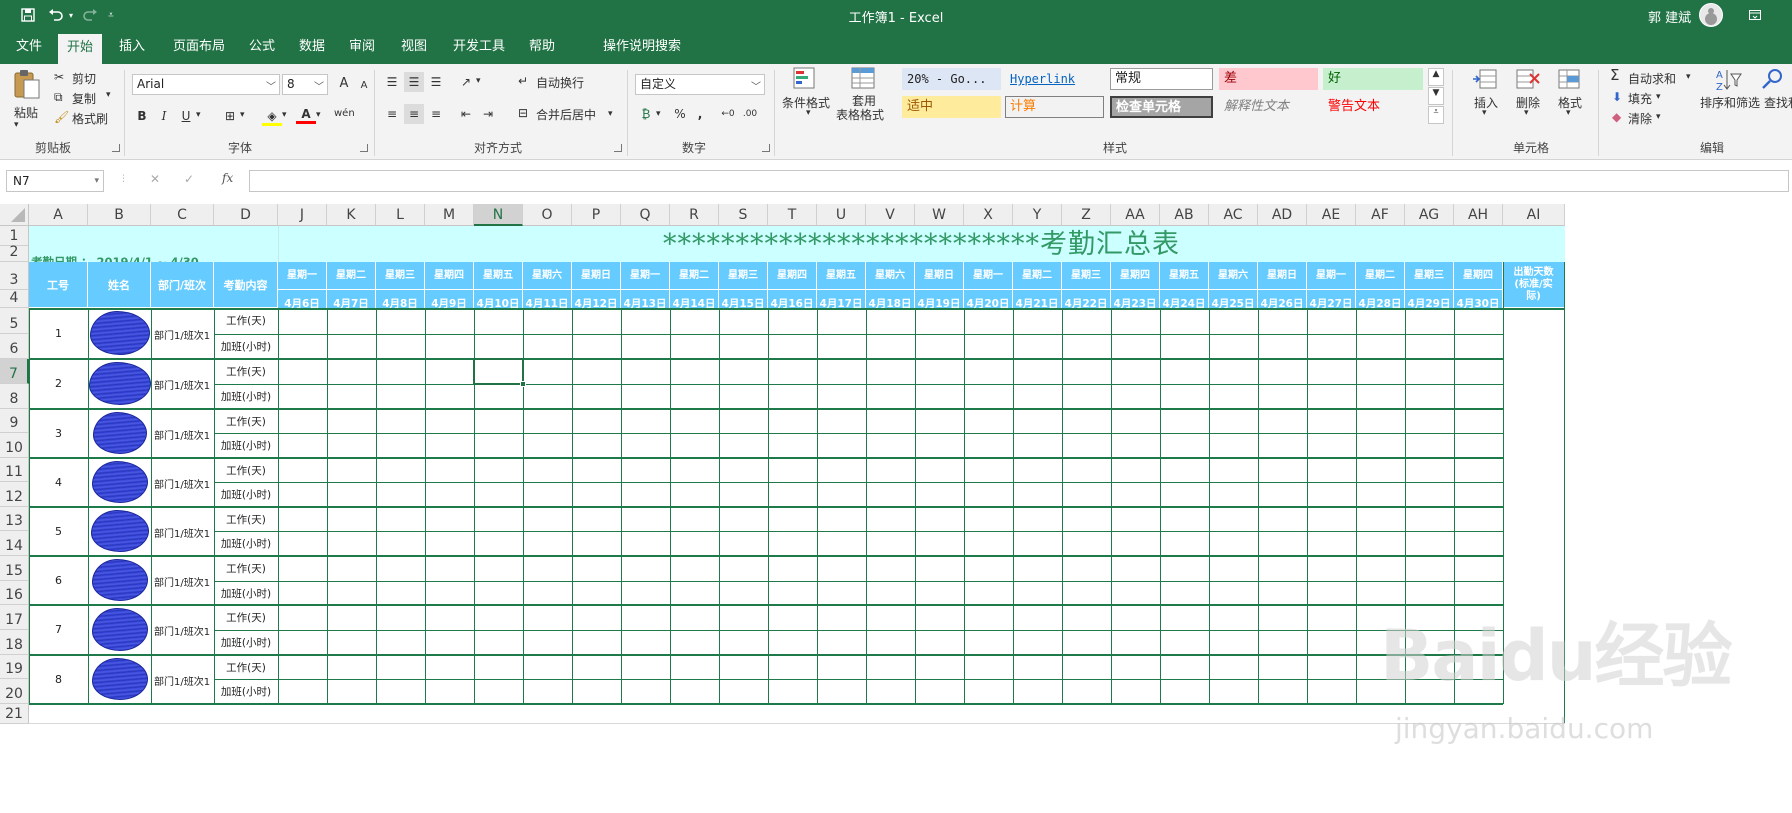 Image resolution: width=1792 pixels, height=813 pixels. What do you see at coordinates (14, 236) in the screenshot?
I see `row-header-1: 1` at bounding box center [14, 236].